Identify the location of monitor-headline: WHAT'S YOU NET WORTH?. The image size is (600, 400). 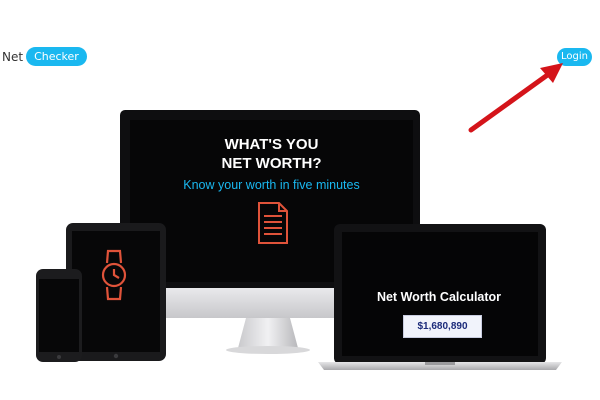
(271, 154).